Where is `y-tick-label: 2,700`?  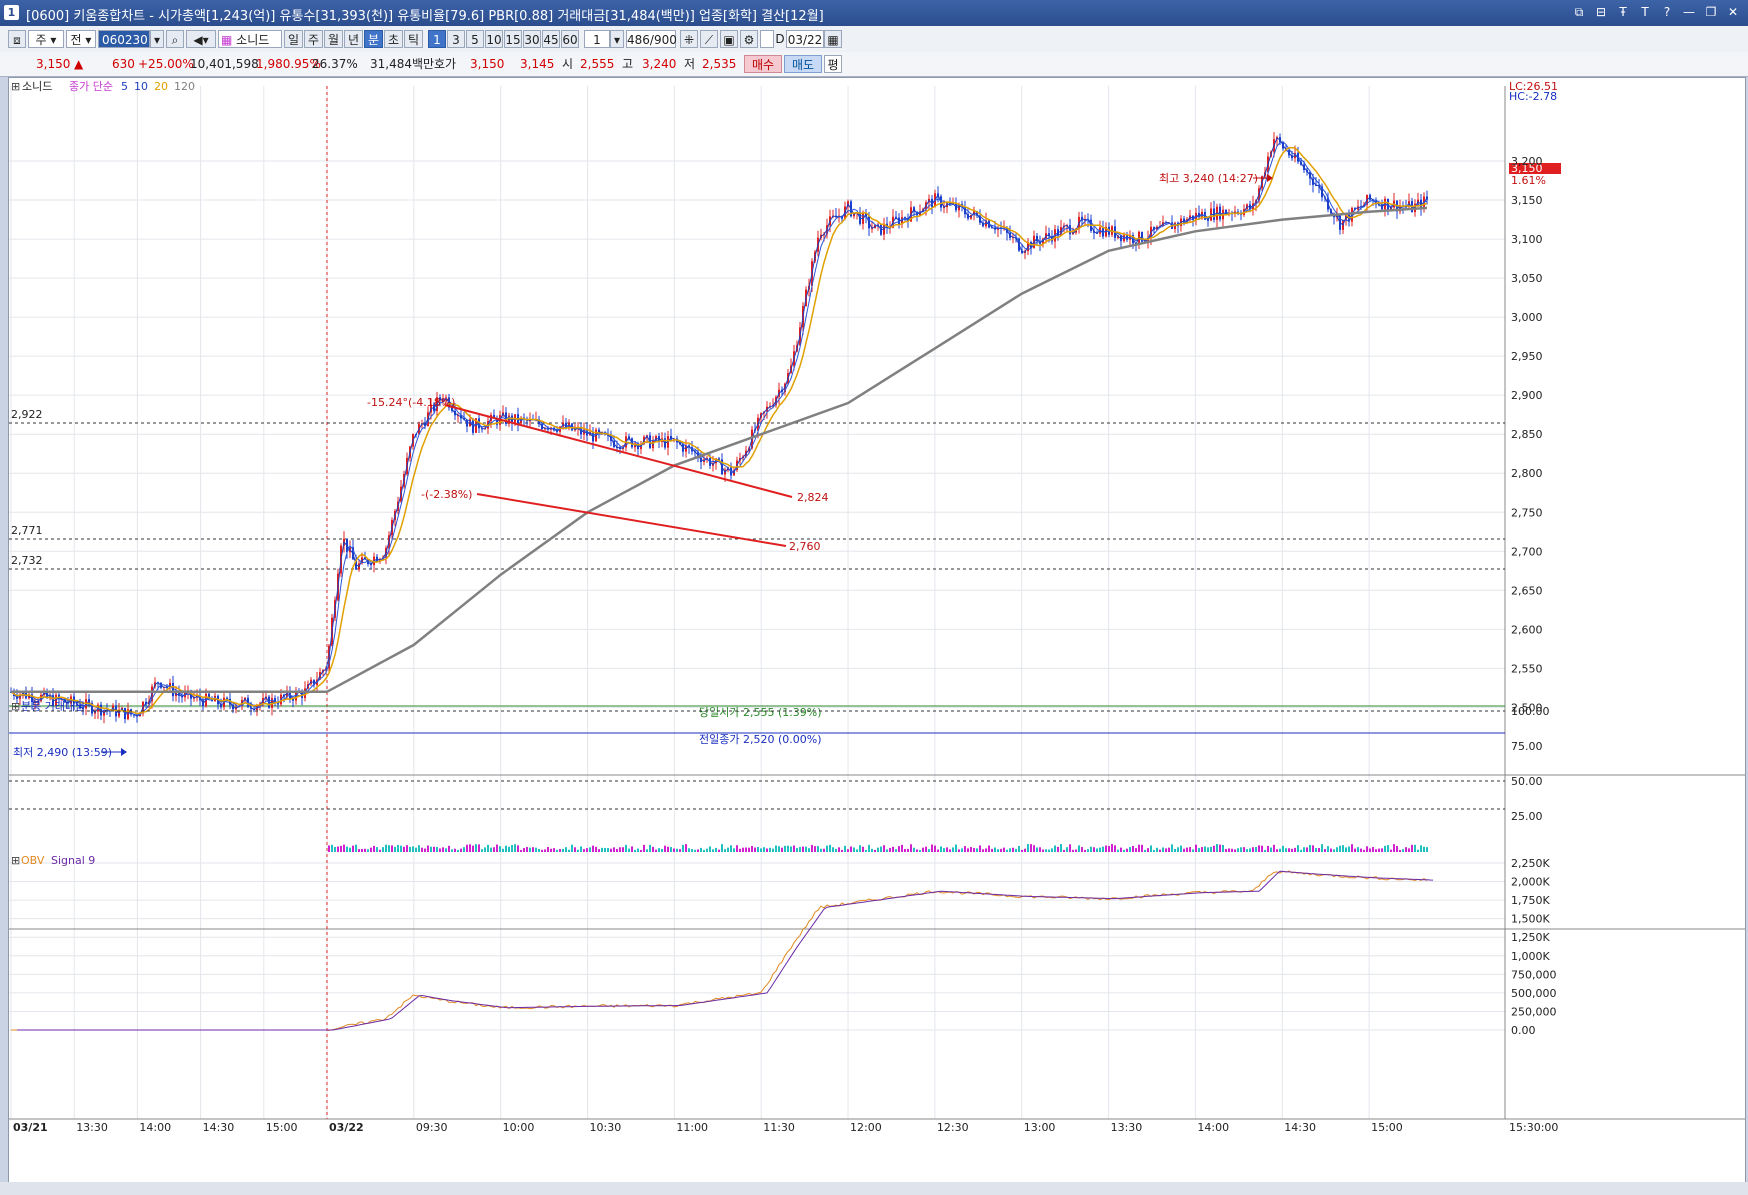
y-tick-label: 2,700 is located at coordinates (1527, 551).